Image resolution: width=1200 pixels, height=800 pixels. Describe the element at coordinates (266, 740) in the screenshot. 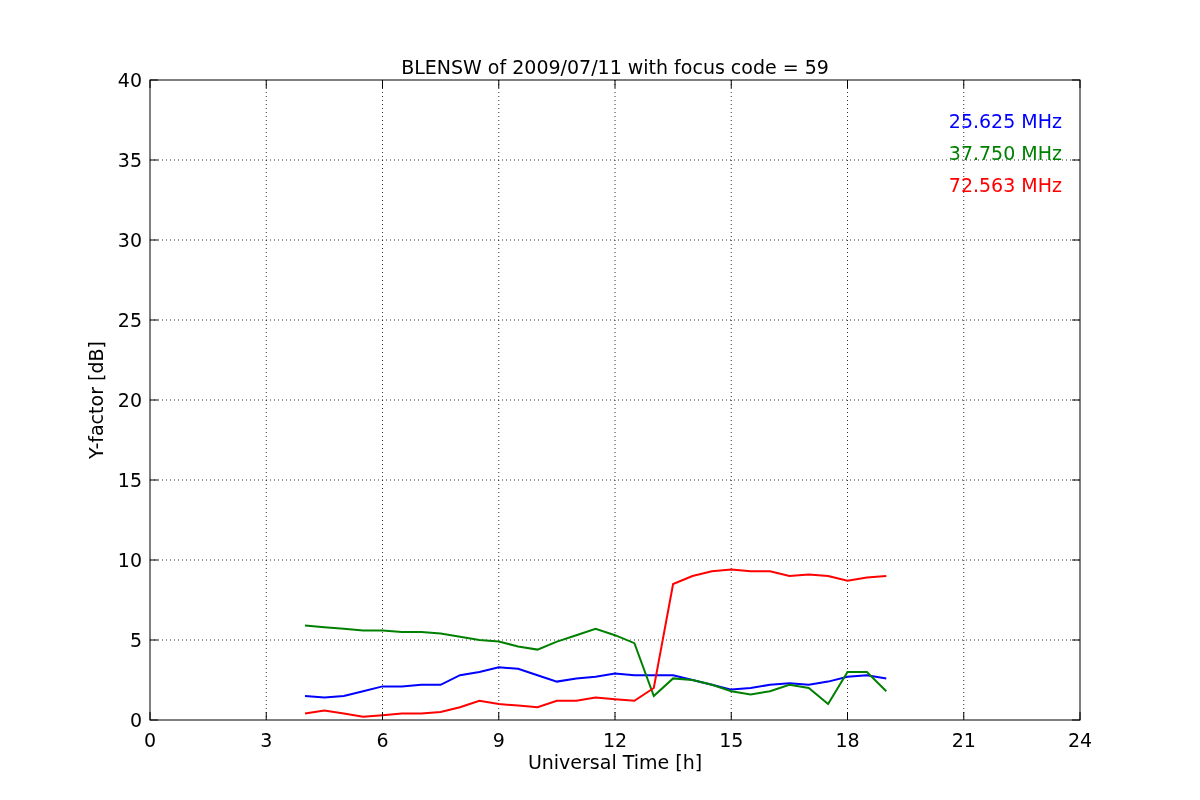

I see `tick-label: 3` at that location.